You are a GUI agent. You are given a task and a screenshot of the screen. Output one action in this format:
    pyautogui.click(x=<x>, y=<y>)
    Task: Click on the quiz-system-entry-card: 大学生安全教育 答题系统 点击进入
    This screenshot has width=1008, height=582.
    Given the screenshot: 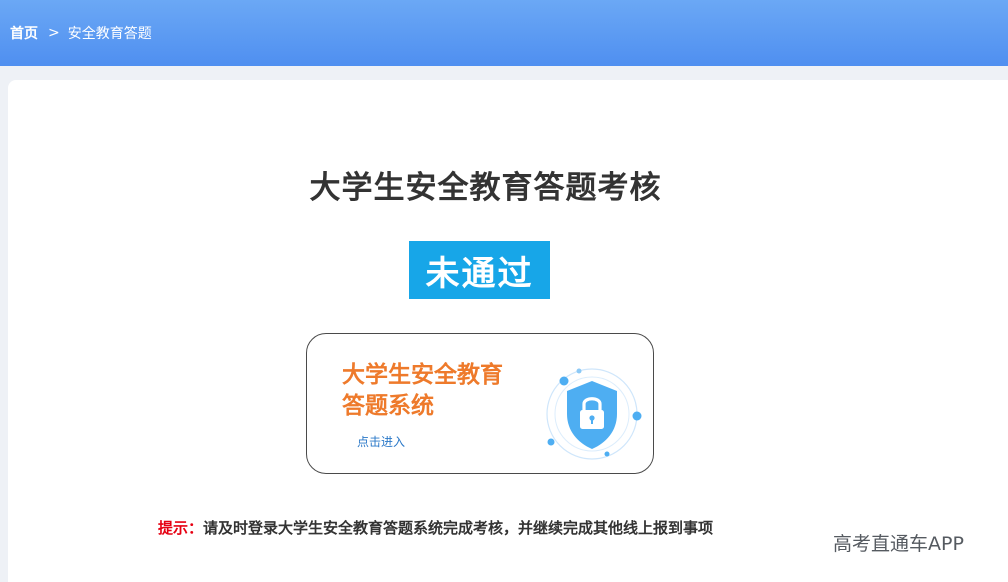 What is the action you would take?
    pyautogui.click(x=480, y=403)
    